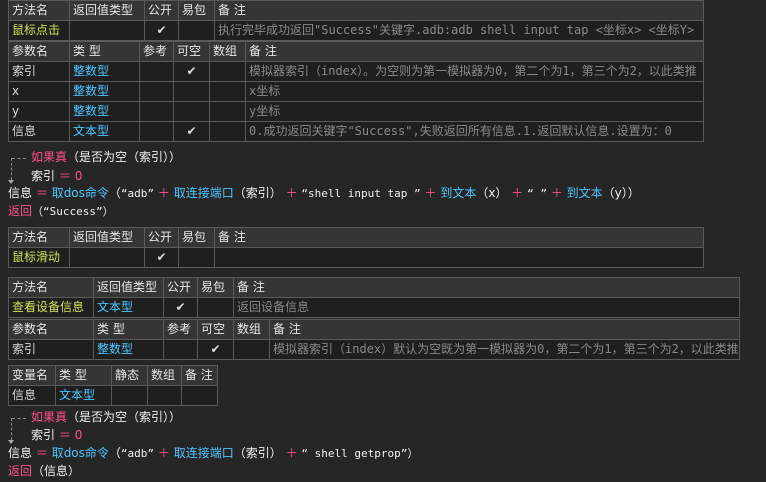  Describe the element at coordinates (164, 395) in the screenshot. I see `var-array-cell` at that location.